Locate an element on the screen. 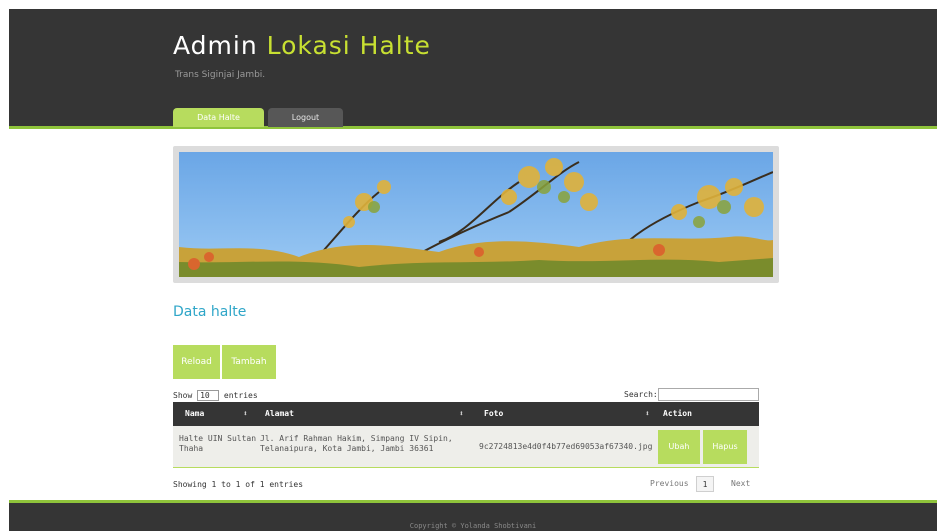 The width and height of the screenshot is (937, 531). alamat-line-1: Jl. Arif Rahman Hakim, Simpang IV Sipin, is located at coordinates (356, 438).